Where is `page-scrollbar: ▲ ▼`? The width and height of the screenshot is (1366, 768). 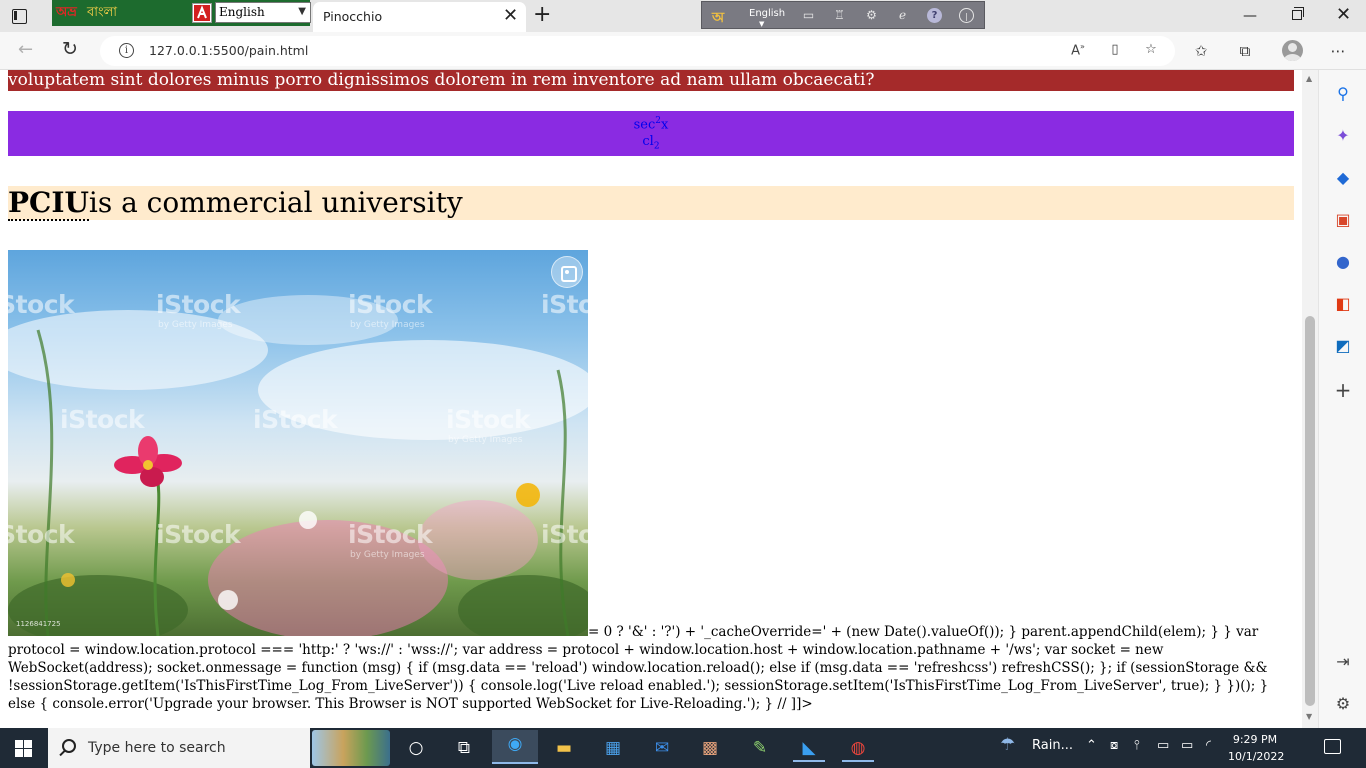
page-scrollbar: ▲ ▼ is located at coordinates (1310, 399).